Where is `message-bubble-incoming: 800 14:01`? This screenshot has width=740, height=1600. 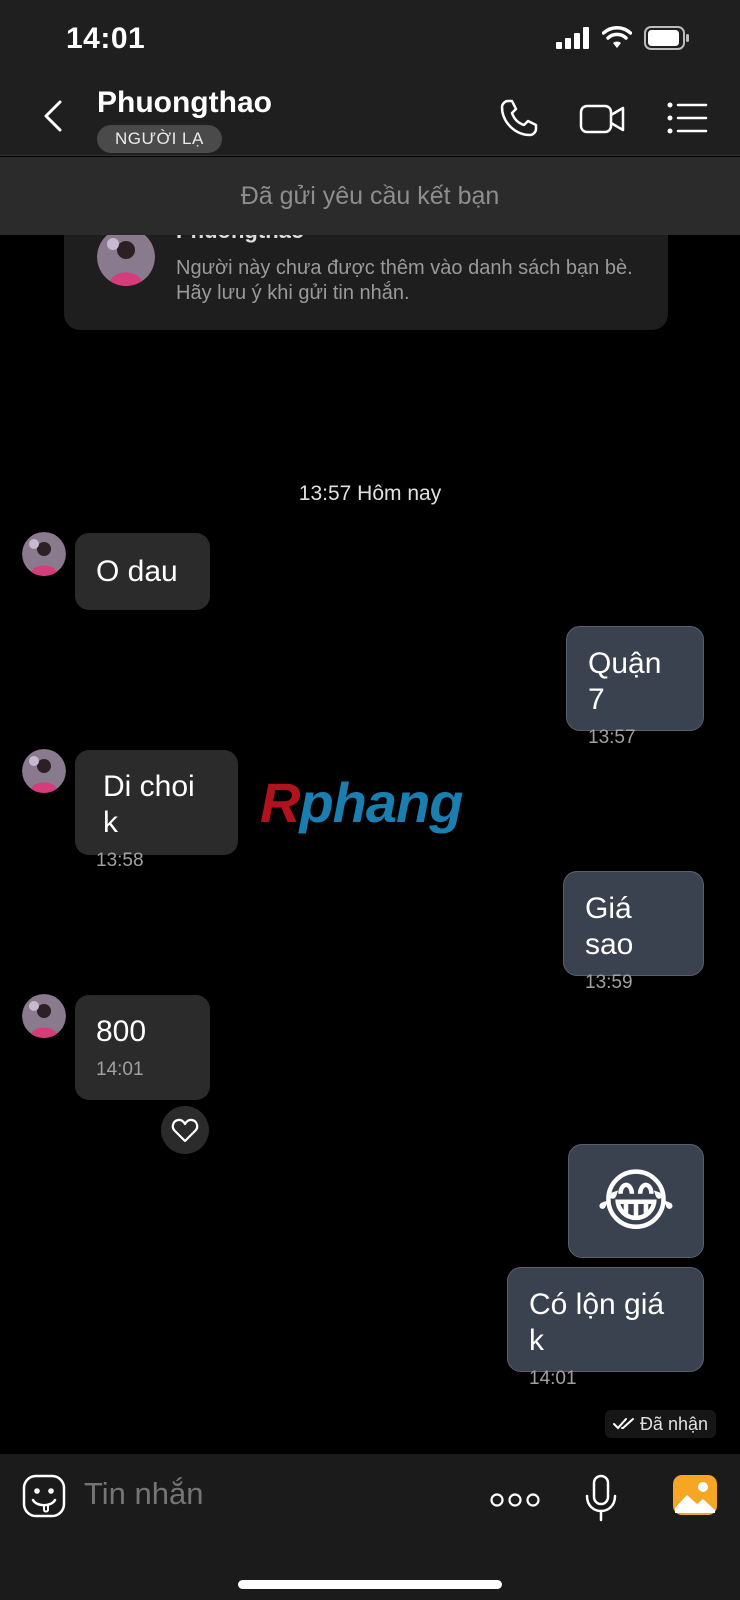 message-bubble-incoming: 800 14:01 is located at coordinates (142, 1047).